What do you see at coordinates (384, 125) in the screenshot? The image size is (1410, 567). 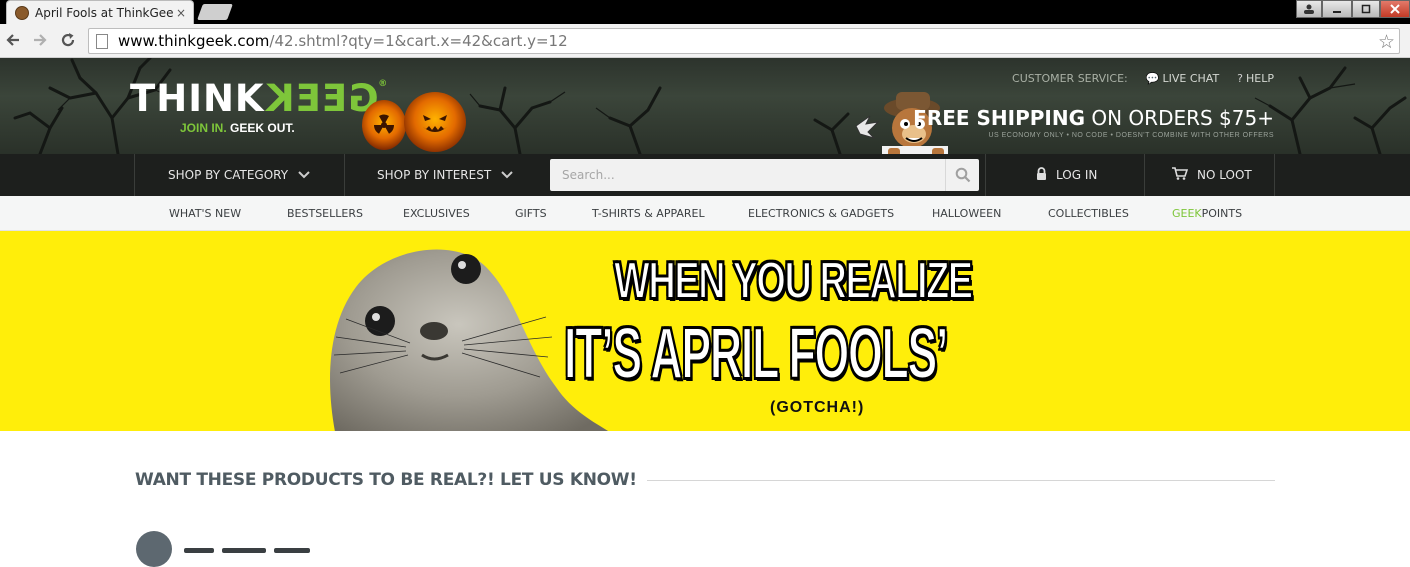 I see `radiation-pumpkin-icon` at bounding box center [384, 125].